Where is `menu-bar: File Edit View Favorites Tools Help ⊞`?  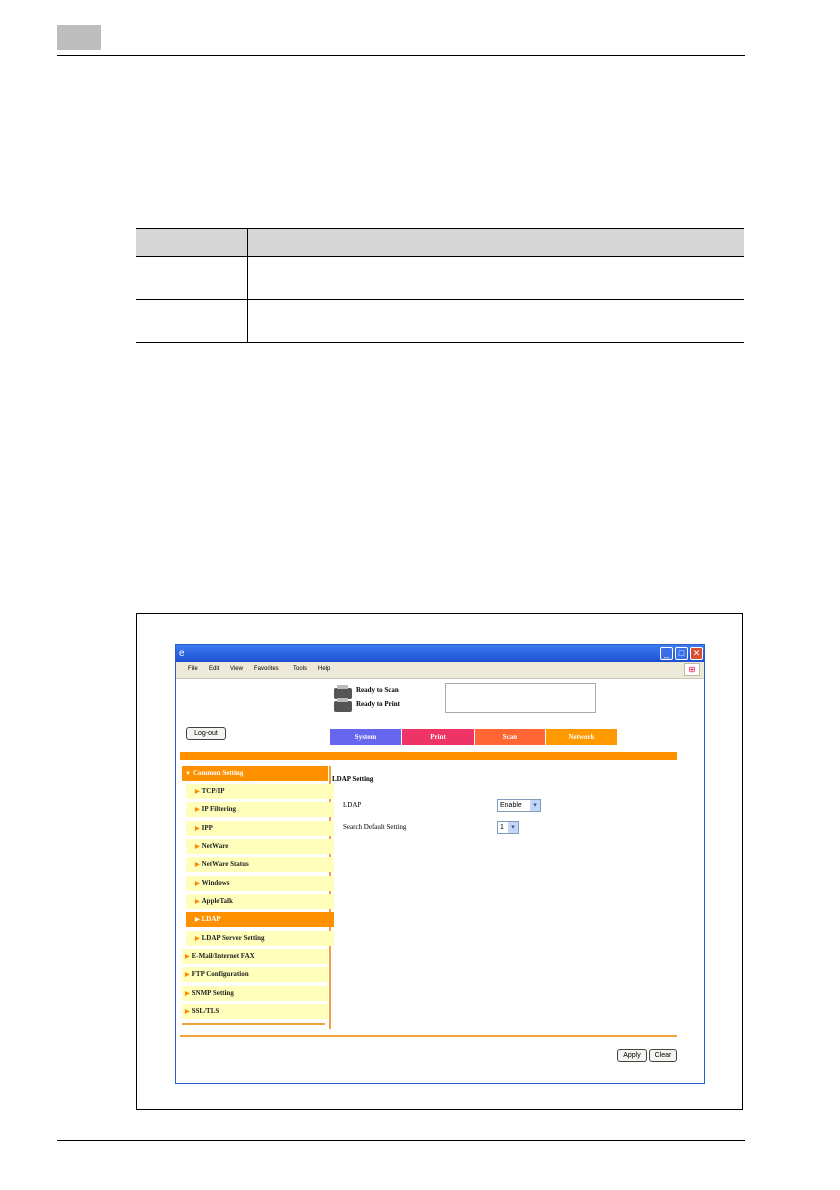 menu-bar: File Edit View Favorites Tools Help ⊞ is located at coordinates (440, 670).